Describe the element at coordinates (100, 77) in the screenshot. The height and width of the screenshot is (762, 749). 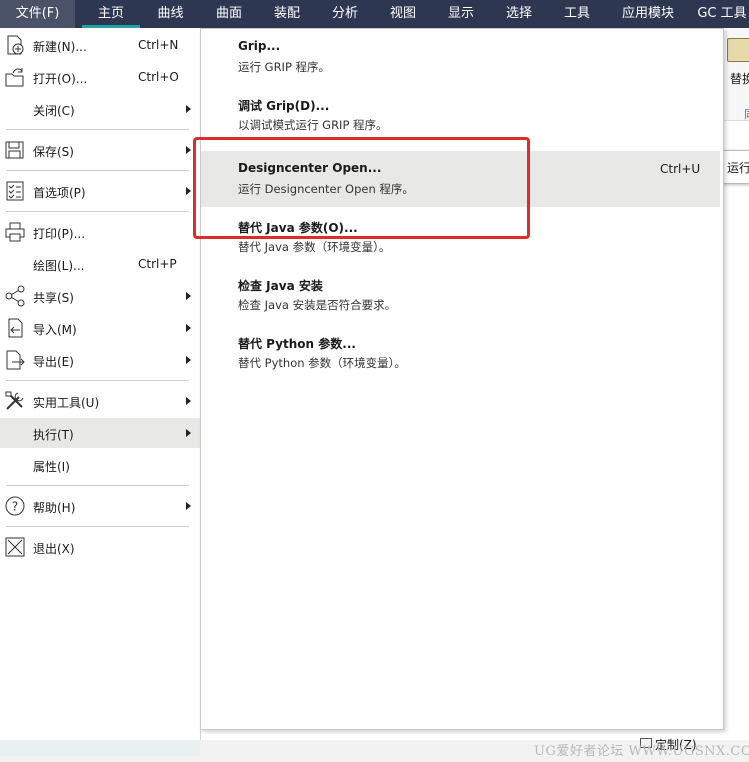
I see `menu-item-open: 打开(O)... Ctrl+O` at that location.